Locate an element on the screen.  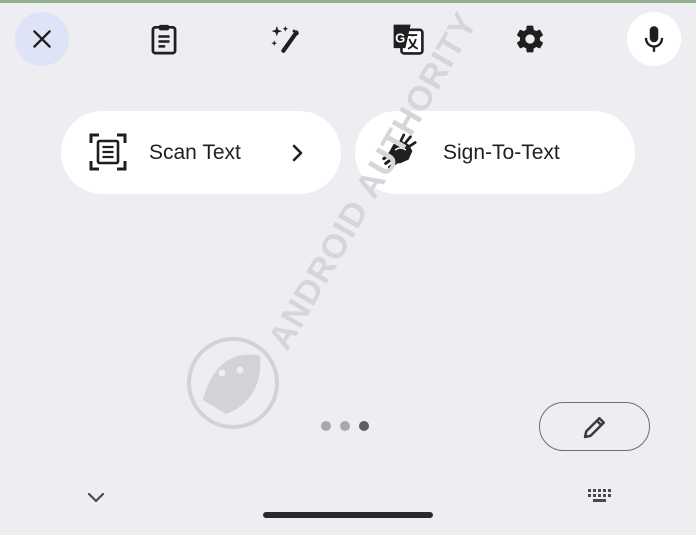
chevron-down-icon is located at coordinates (96, 497).